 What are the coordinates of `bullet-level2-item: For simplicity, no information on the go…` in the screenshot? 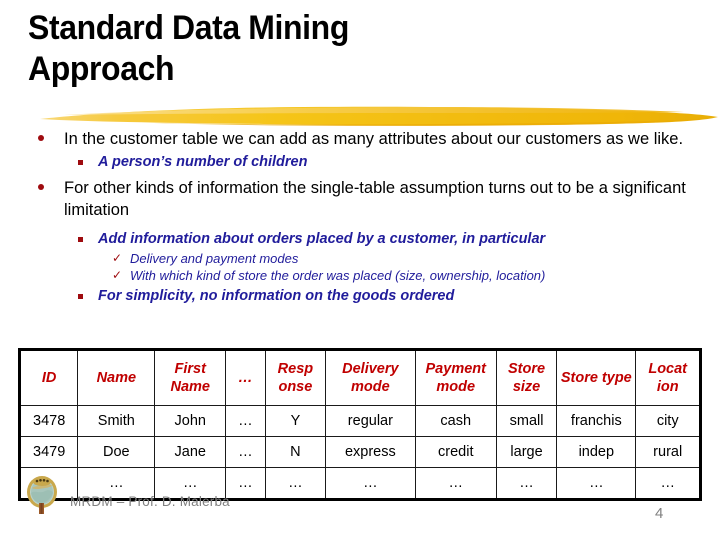 It's located at (360, 296).